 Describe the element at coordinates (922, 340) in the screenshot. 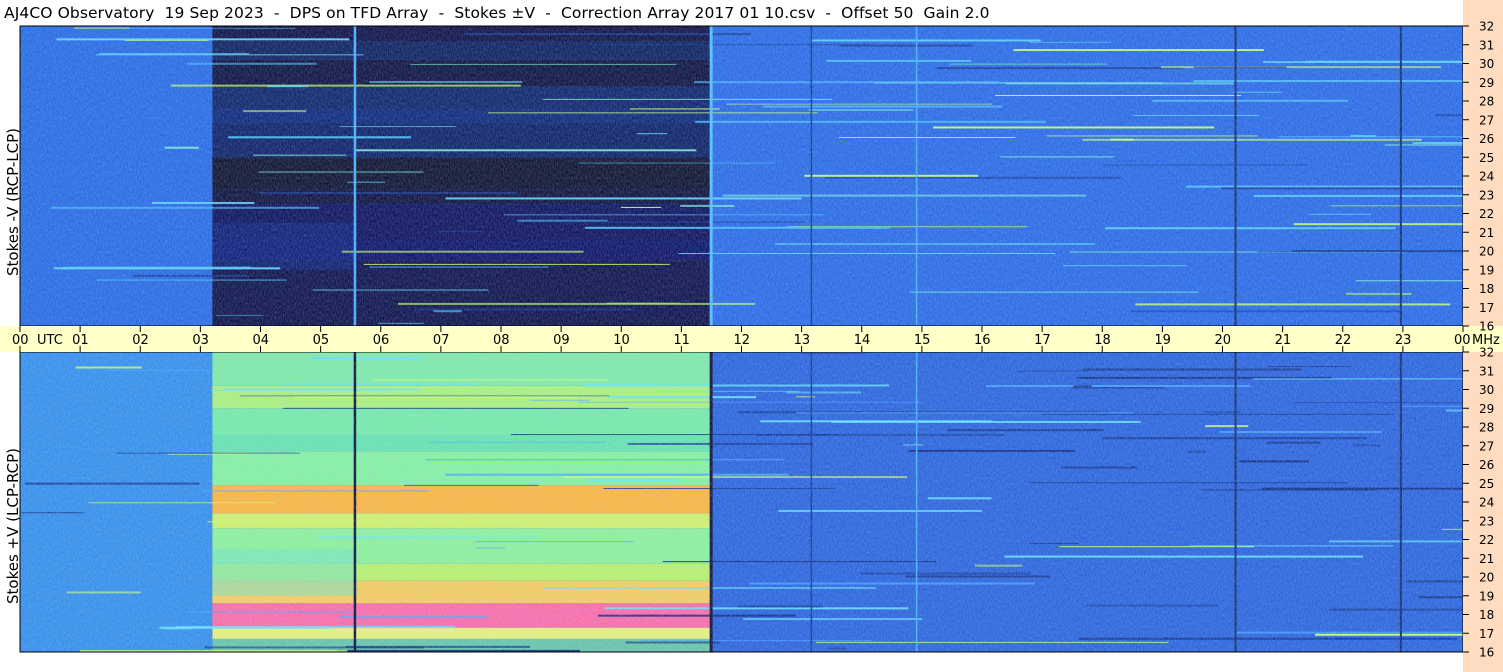

I see `time-tick-label: 15` at that location.